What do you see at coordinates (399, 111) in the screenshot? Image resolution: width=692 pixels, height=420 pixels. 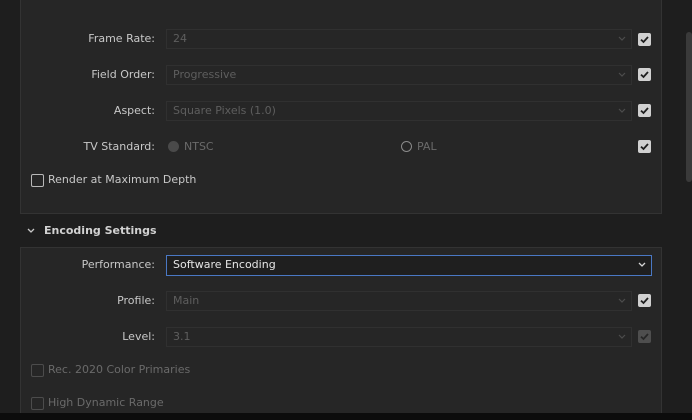 I see `aspect-select: Square Pixels (1.0)` at bounding box center [399, 111].